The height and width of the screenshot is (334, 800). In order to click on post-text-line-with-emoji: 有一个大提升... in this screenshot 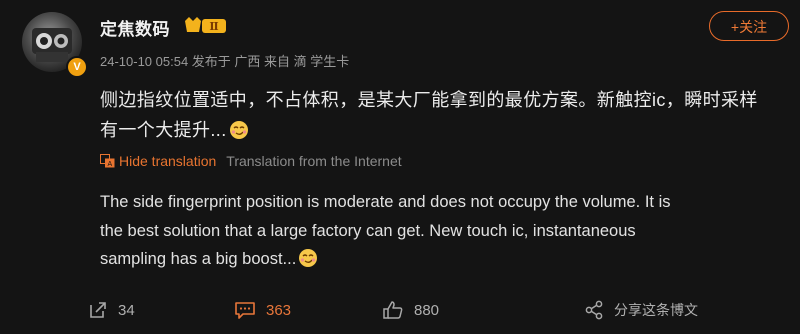, I will do `click(445, 130)`.